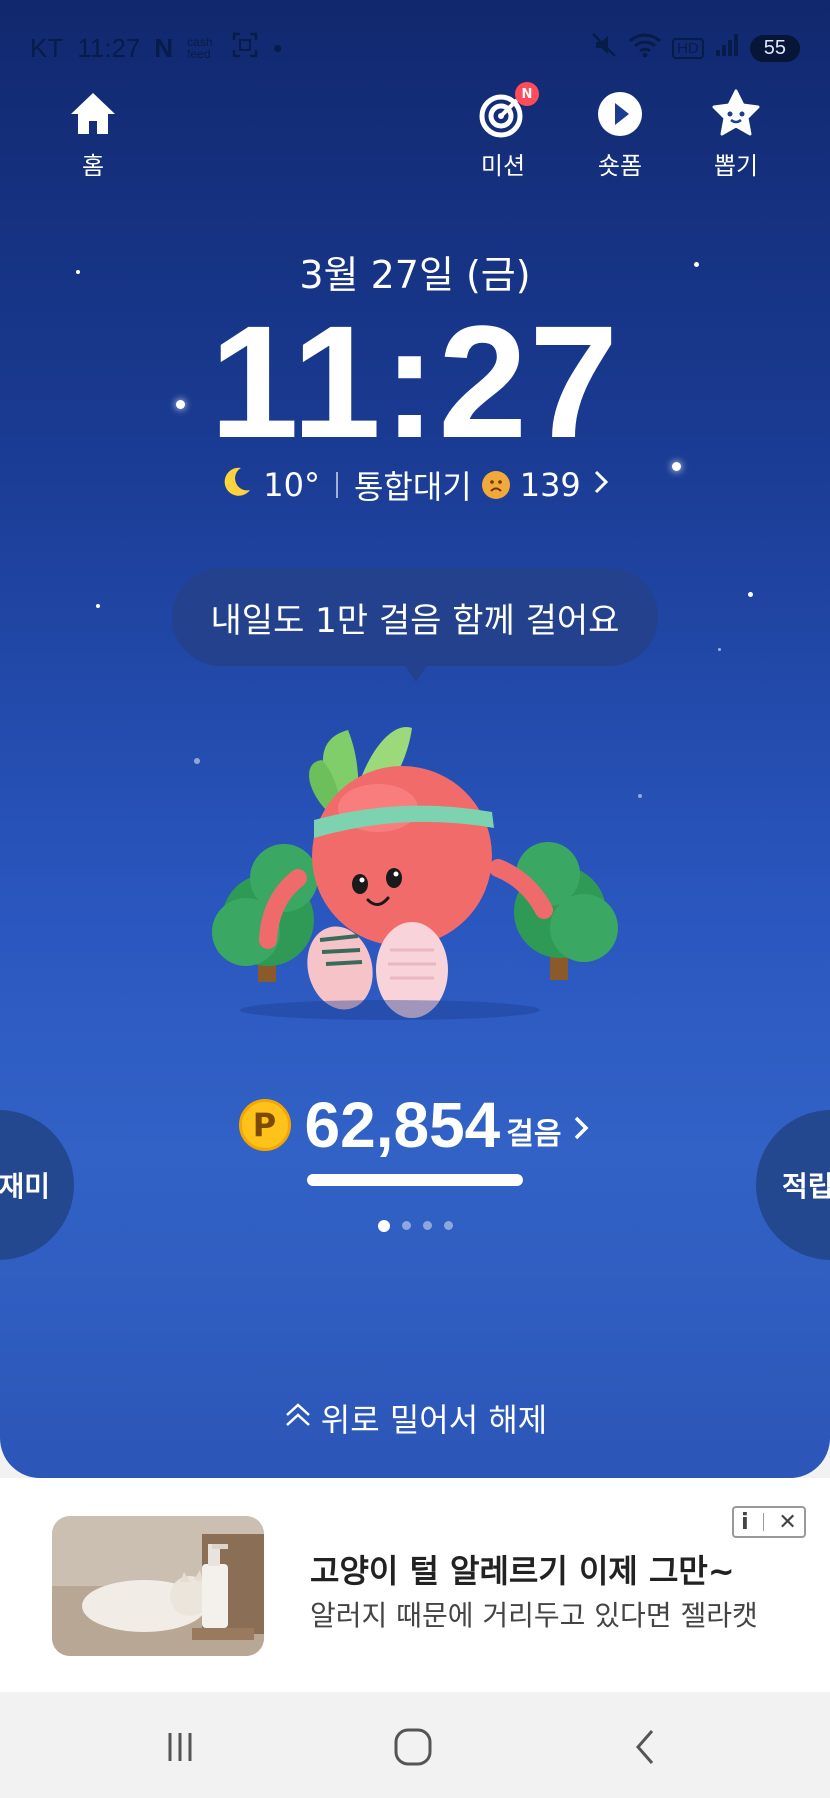  I want to click on target-icon: N, so click(508, 111).